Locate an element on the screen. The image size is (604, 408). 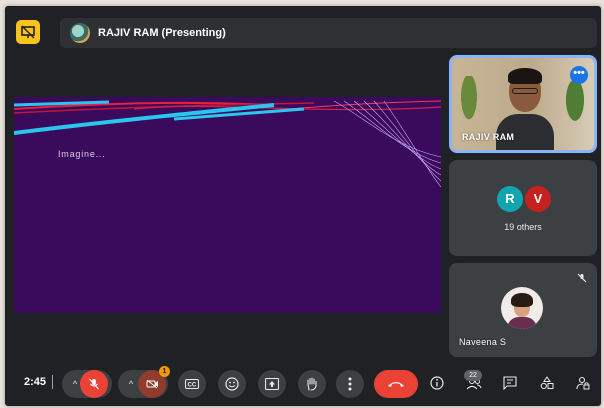
people-button: 22 is located at coordinates (473, 381).